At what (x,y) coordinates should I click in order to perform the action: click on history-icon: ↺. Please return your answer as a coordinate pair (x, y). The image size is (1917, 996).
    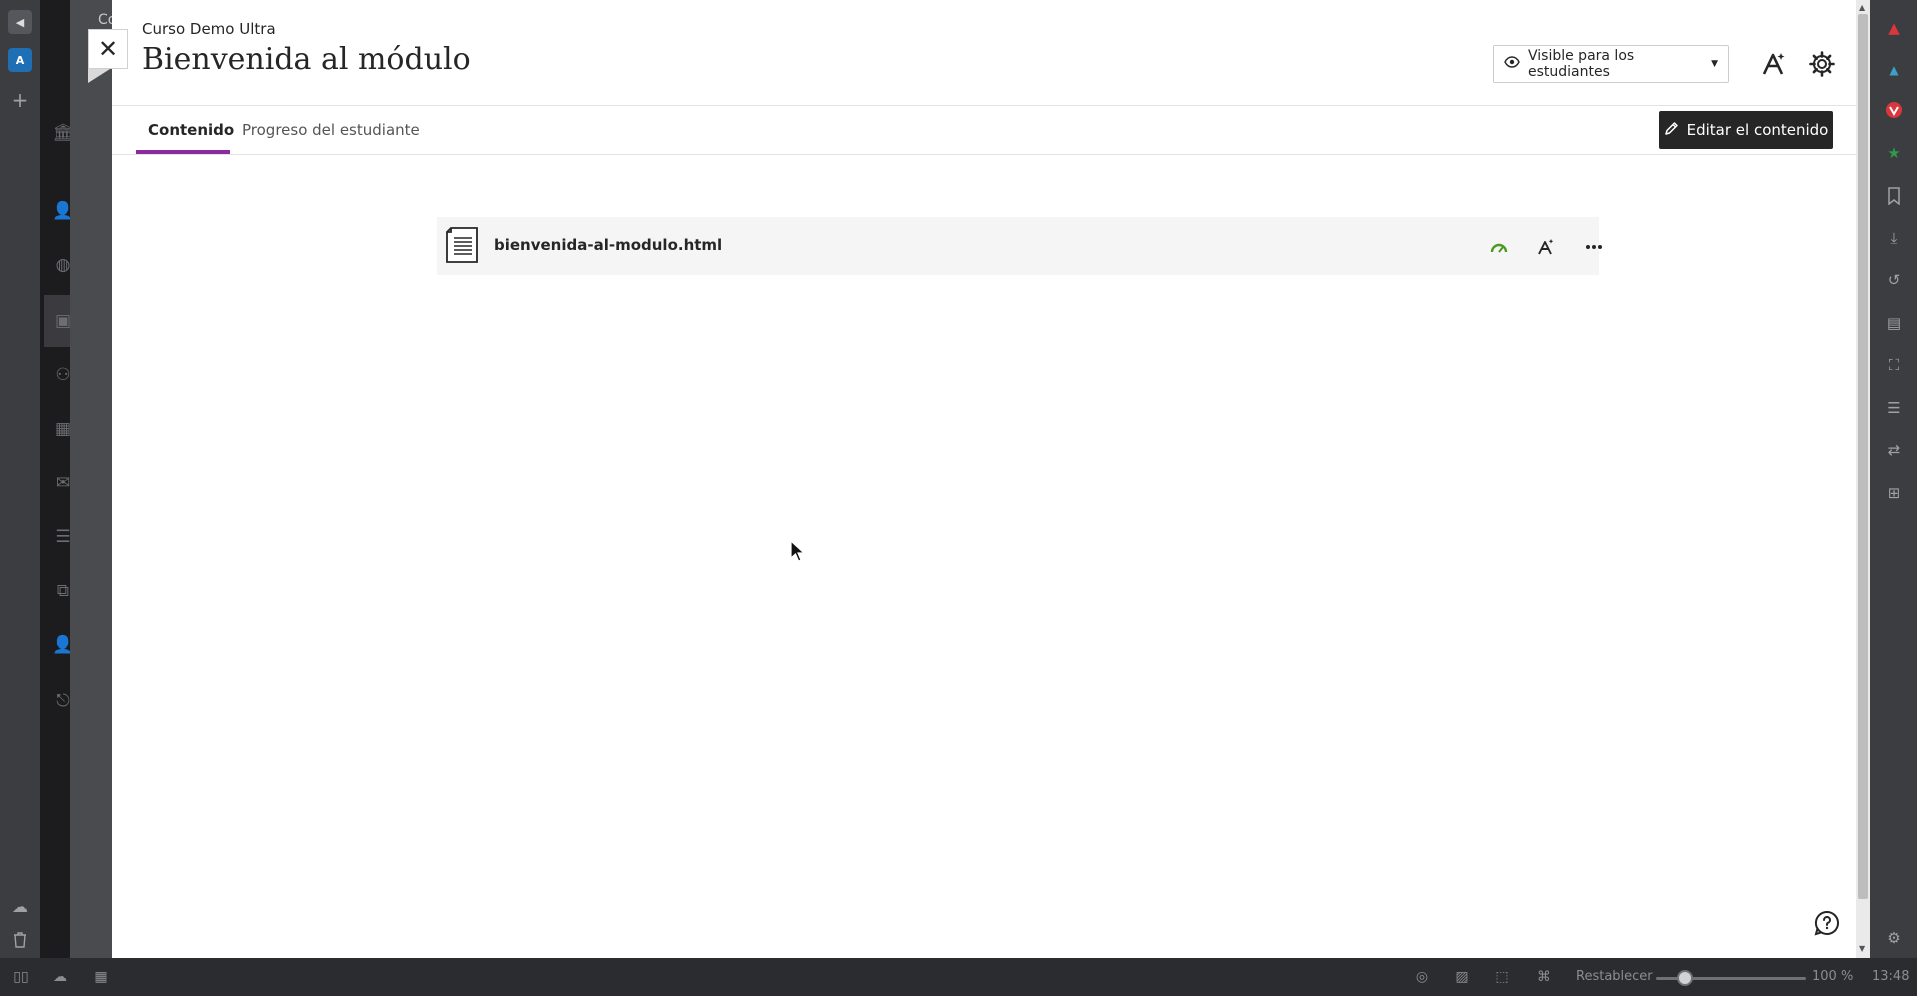
    Looking at the image, I should click on (1894, 280).